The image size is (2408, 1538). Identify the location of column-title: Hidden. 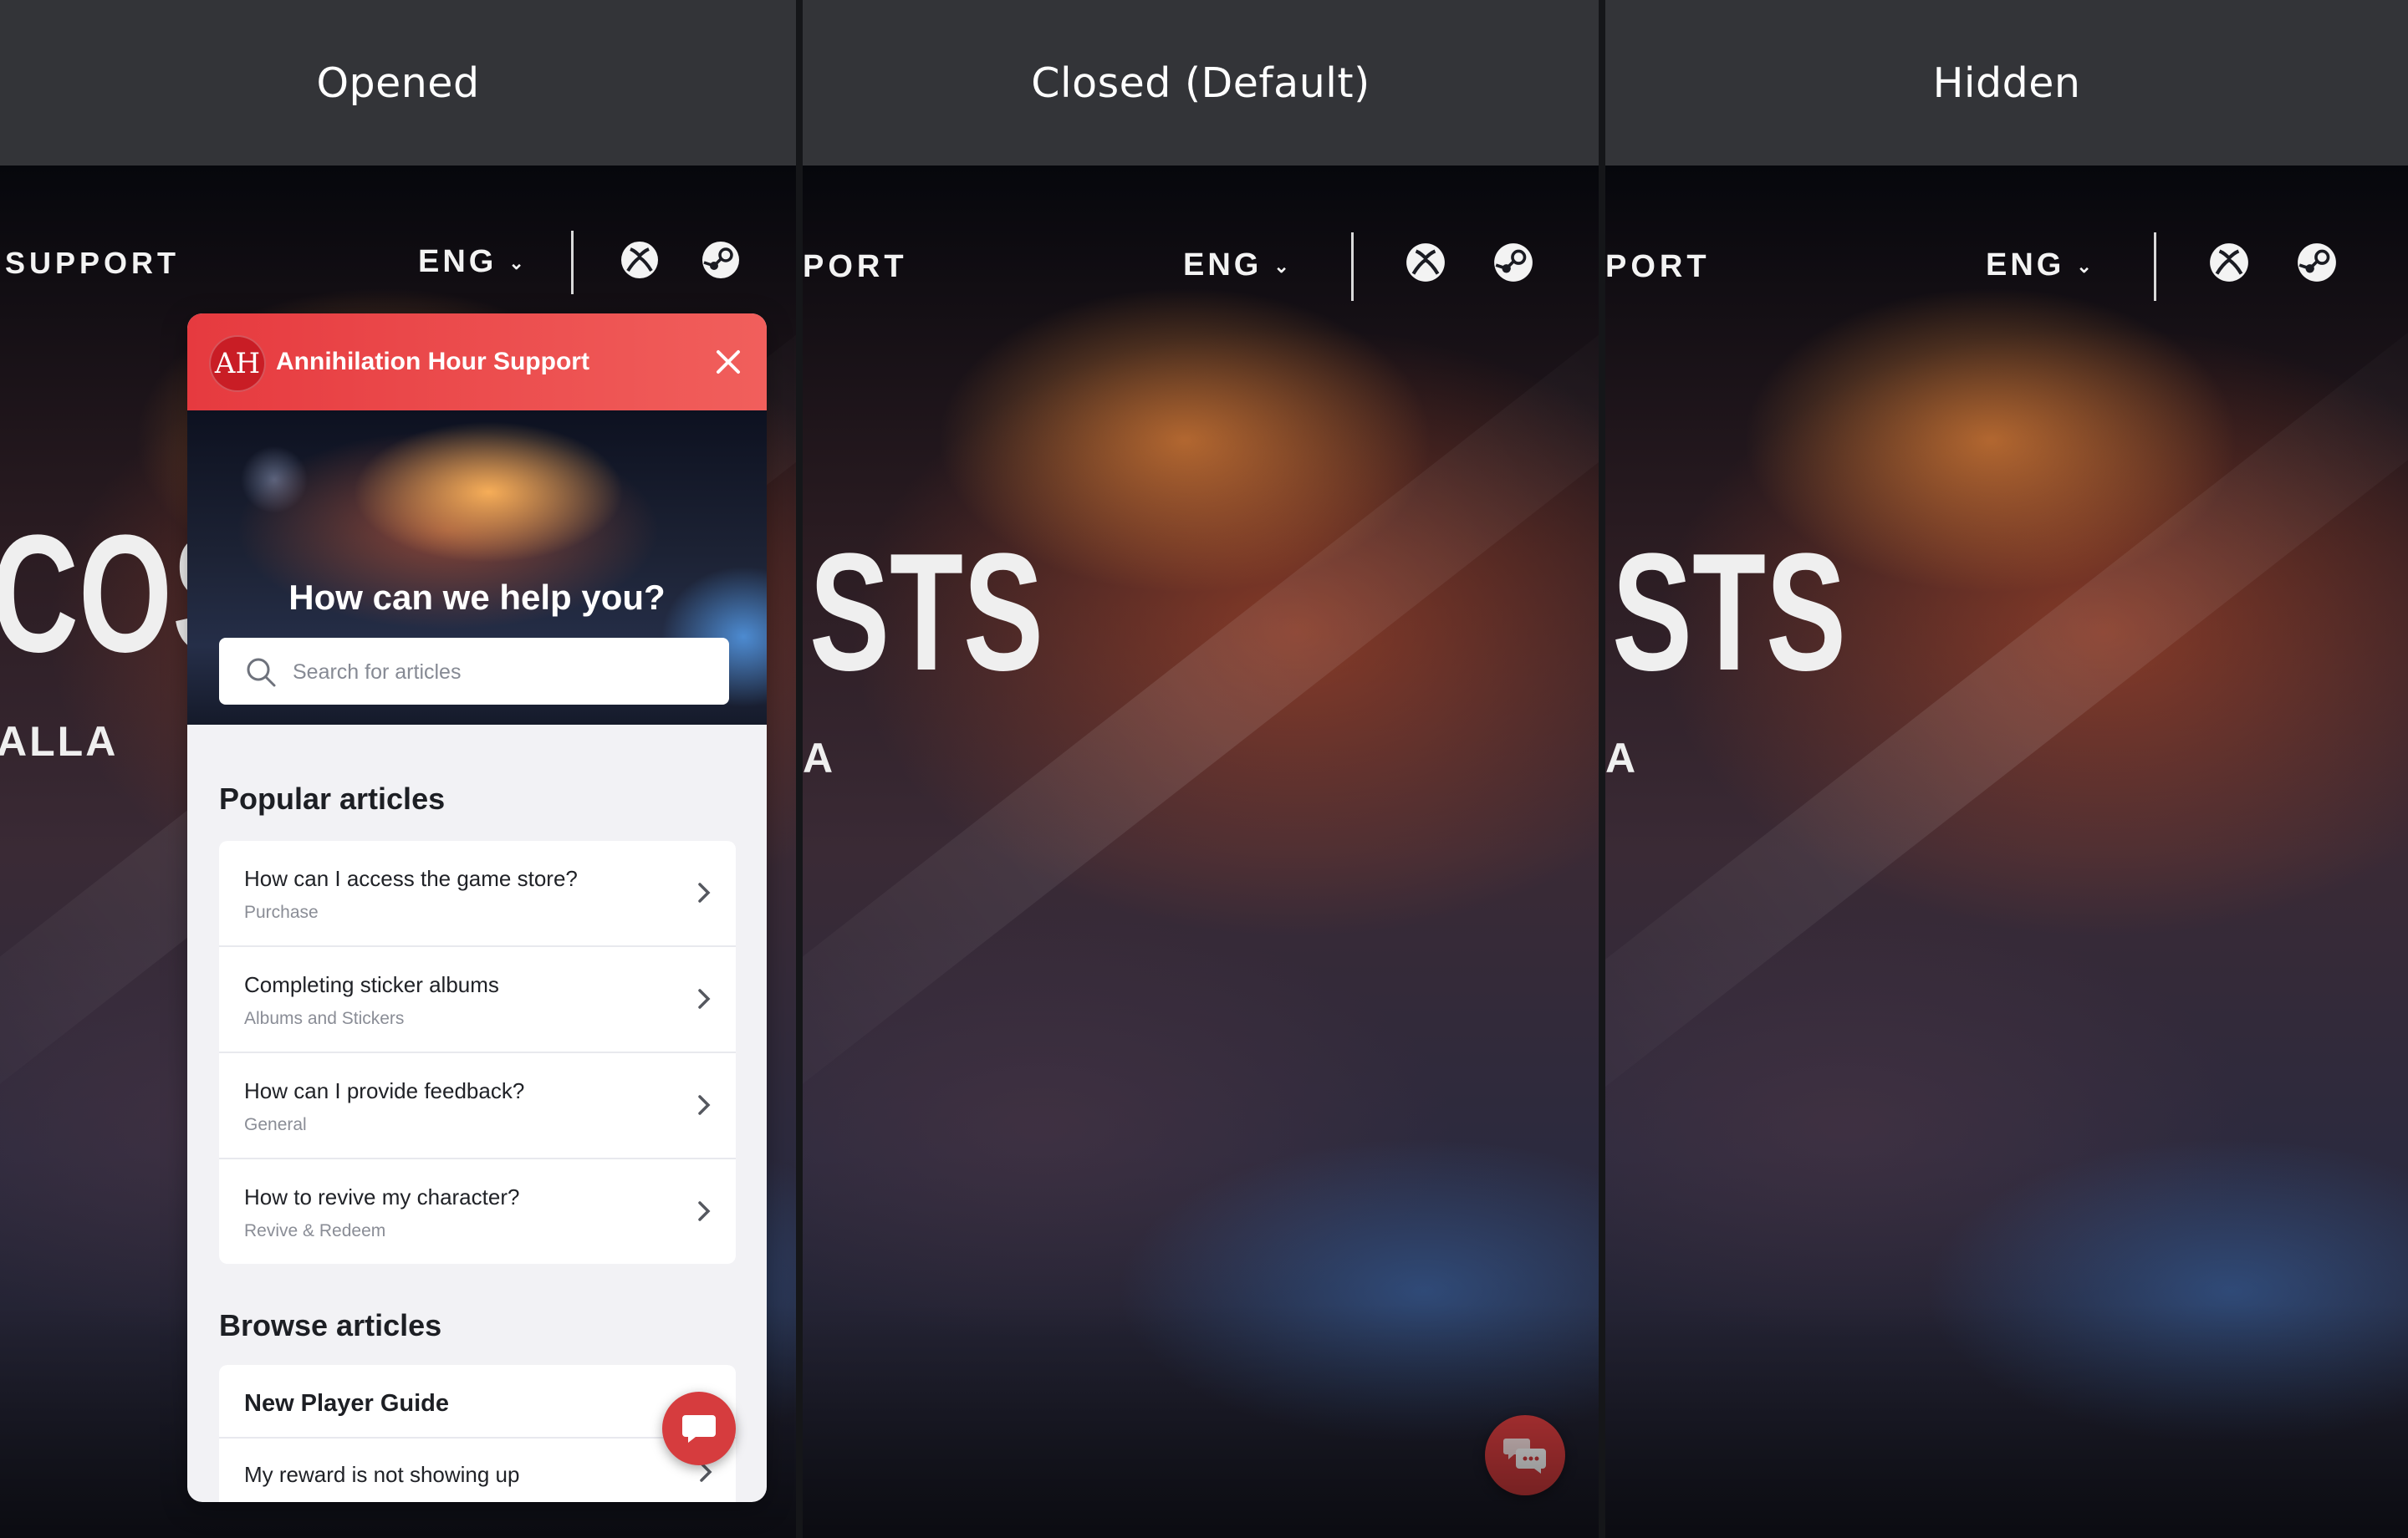
(2006, 83).